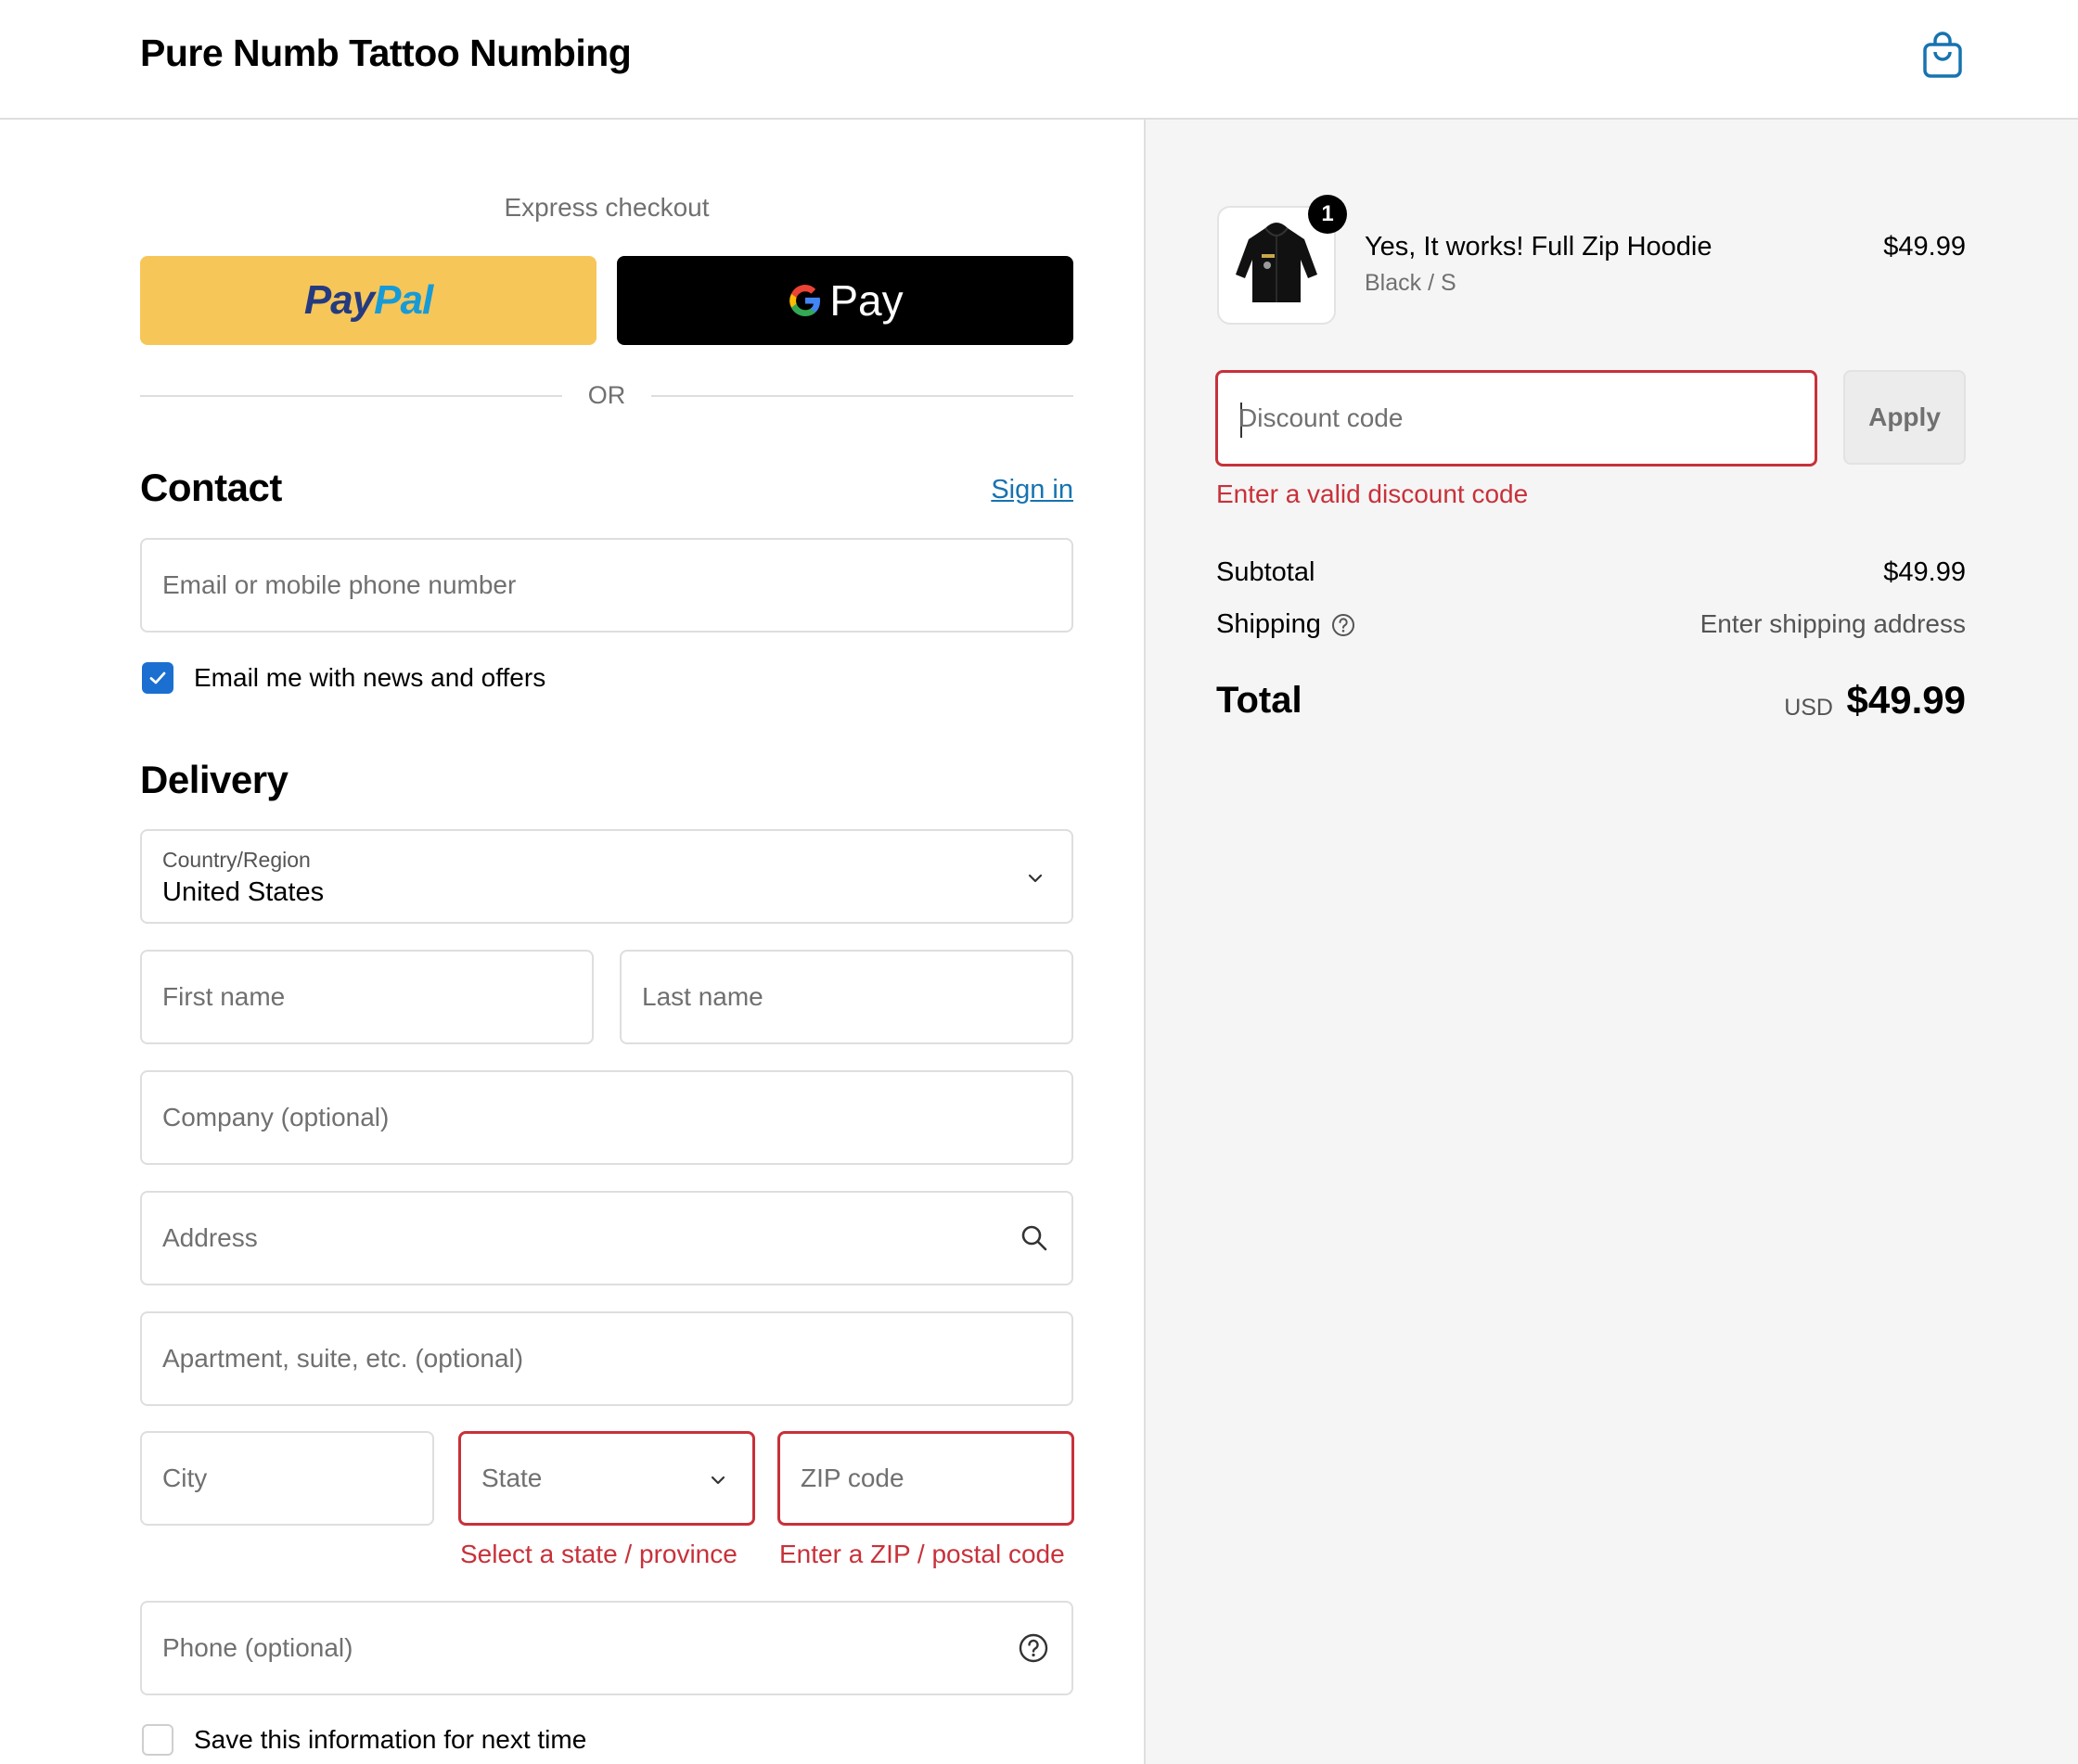 This screenshot has width=2078, height=1764. I want to click on last-name-field: Last name, so click(847, 997).